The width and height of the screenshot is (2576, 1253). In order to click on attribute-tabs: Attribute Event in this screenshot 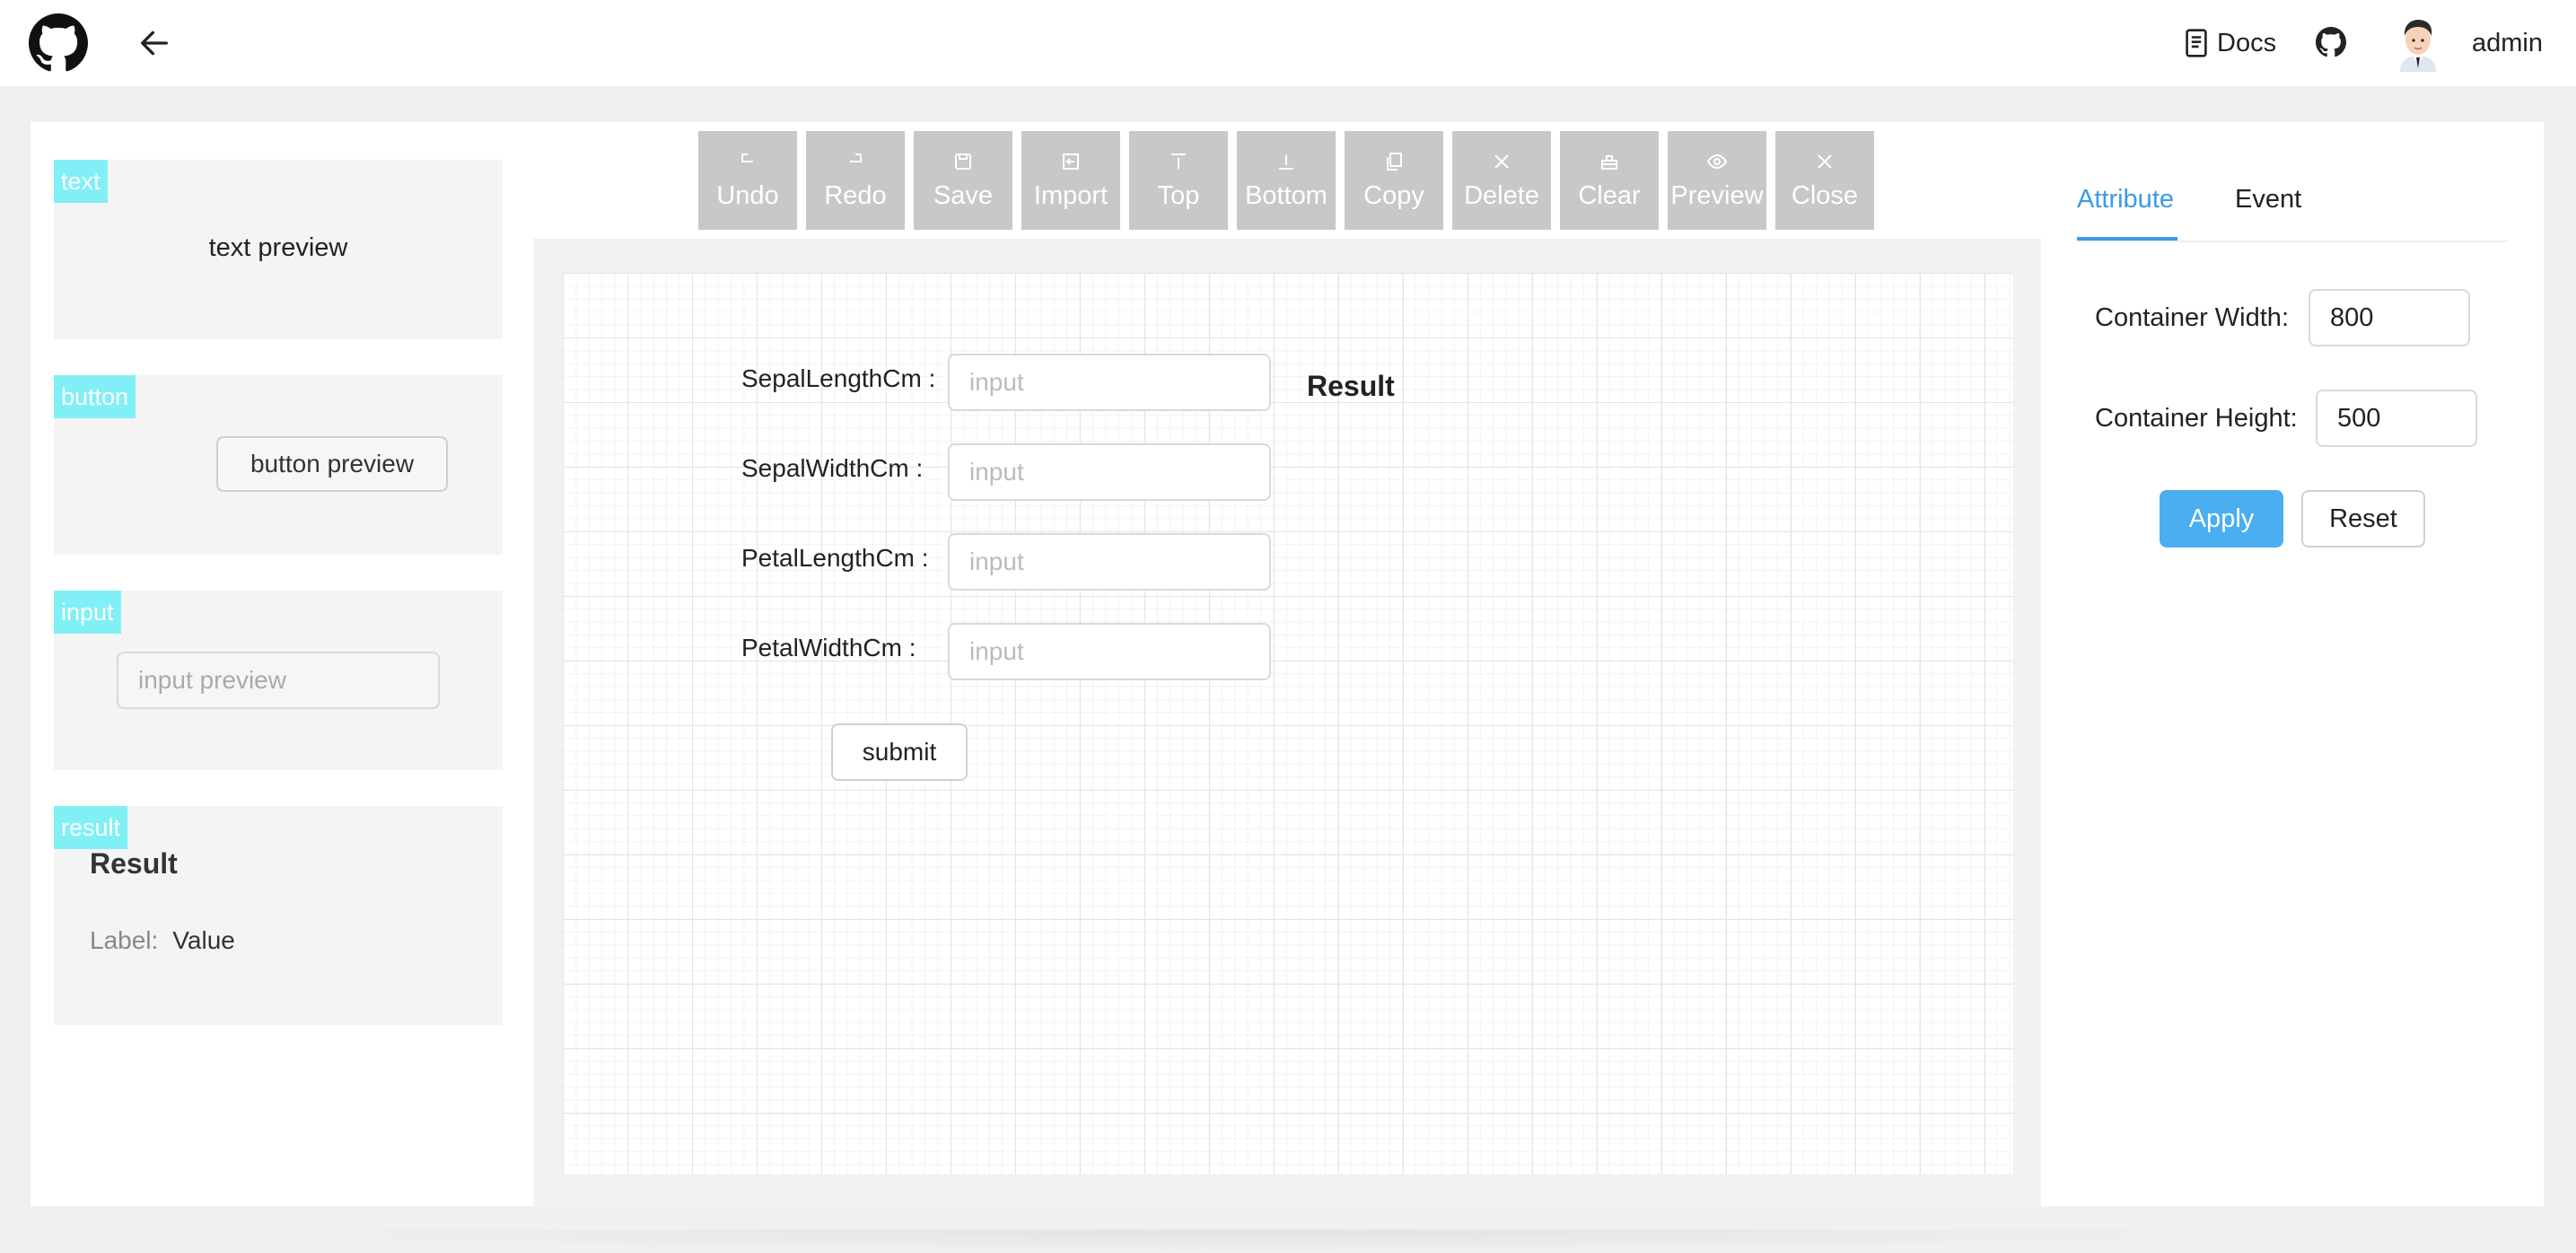, I will do `click(2292, 209)`.